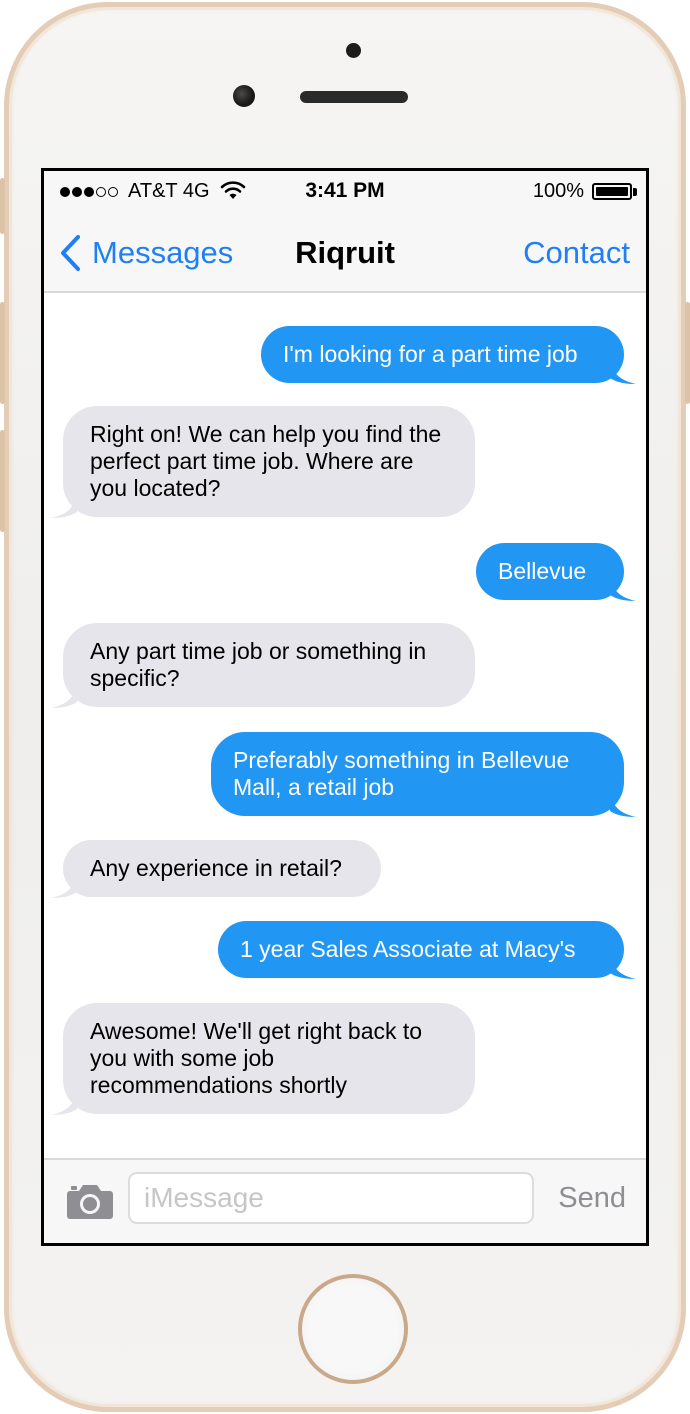 This screenshot has height=1414, width=690. What do you see at coordinates (408, 949) in the screenshot?
I see `message-text: 1 year Sales Associate at Macy's` at bounding box center [408, 949].